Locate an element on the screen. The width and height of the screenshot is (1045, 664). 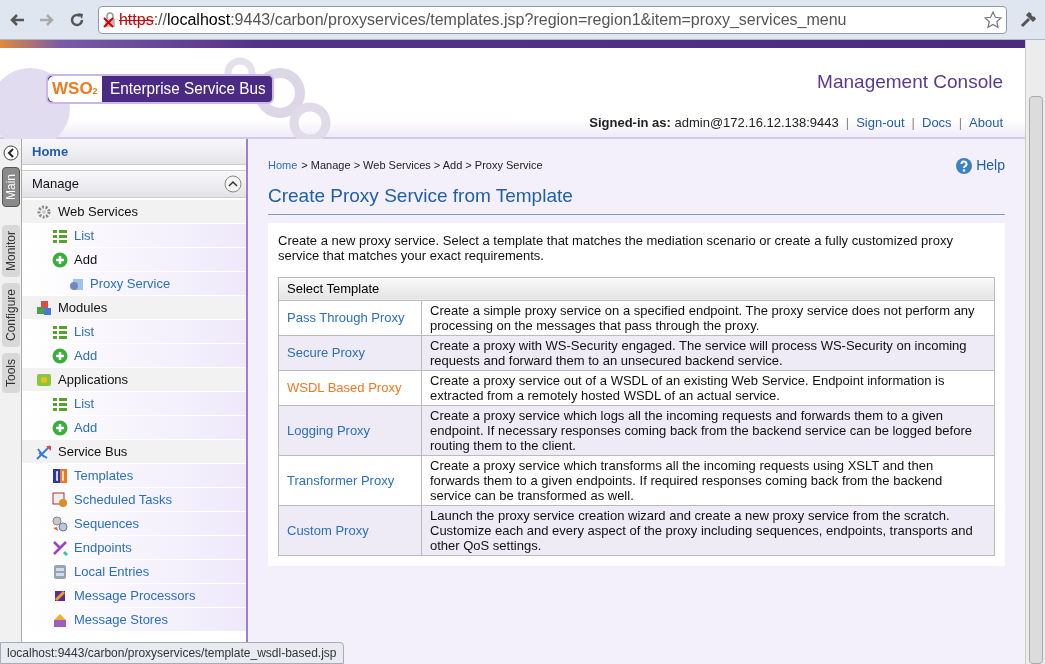
url-text: https://localhost:9443/carbon/proxyservices/templates.jsp?region=region1&item=proxy_services_menu is located at coordinates (482, 19).